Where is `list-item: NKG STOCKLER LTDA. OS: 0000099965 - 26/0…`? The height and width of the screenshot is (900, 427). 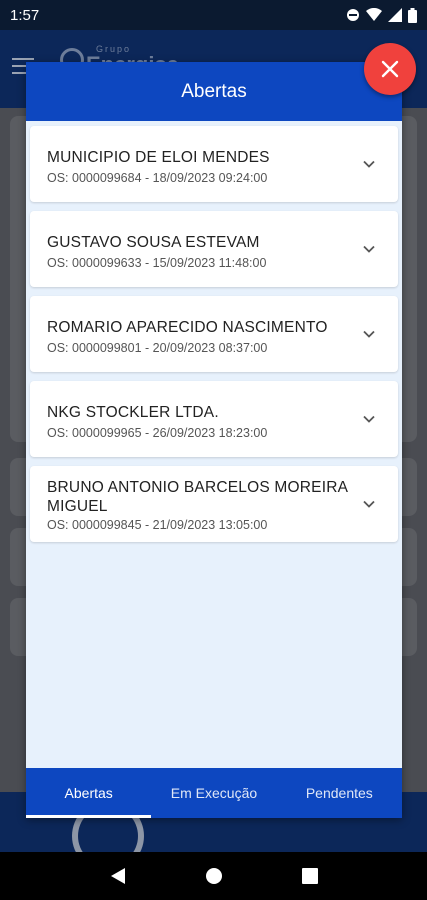 list-item: NKG STOCKLER LTDA. OS: 0000099965 - 26/0… is located at coordinates (214, 419).